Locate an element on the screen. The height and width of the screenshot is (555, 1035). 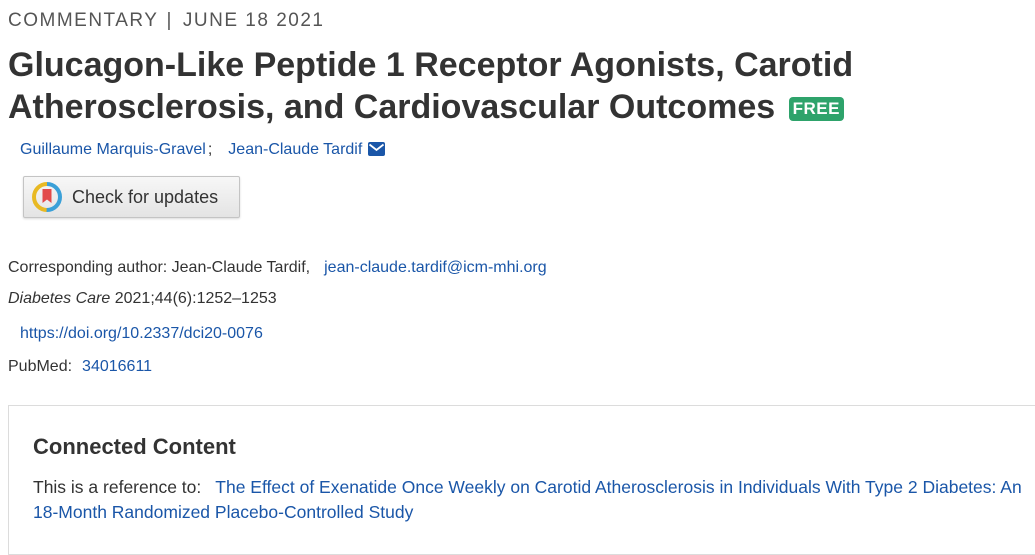
doi-link: https://doi.org/10.2337/dci20-0076 is located at coordinates (141, 333).